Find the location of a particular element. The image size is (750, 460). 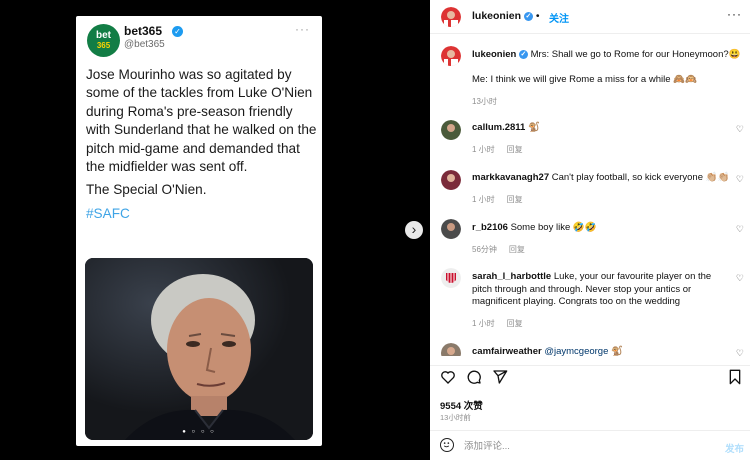

tweet-hashtag: #SAFC is located at coordinates (108, 213).